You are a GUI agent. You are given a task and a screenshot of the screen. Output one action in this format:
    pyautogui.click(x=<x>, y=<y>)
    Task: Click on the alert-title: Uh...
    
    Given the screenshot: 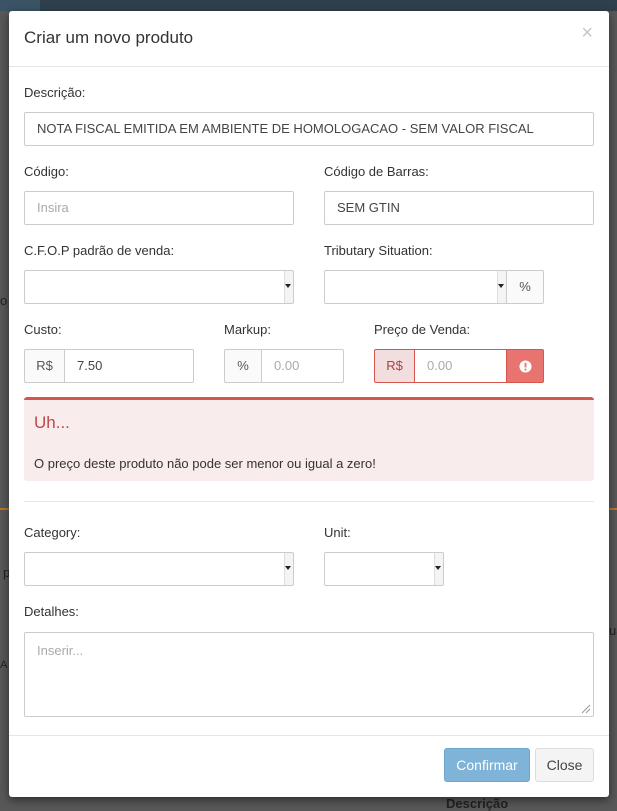 What is the action you would take?
    pyautogui.click(x=52, y=422)
    